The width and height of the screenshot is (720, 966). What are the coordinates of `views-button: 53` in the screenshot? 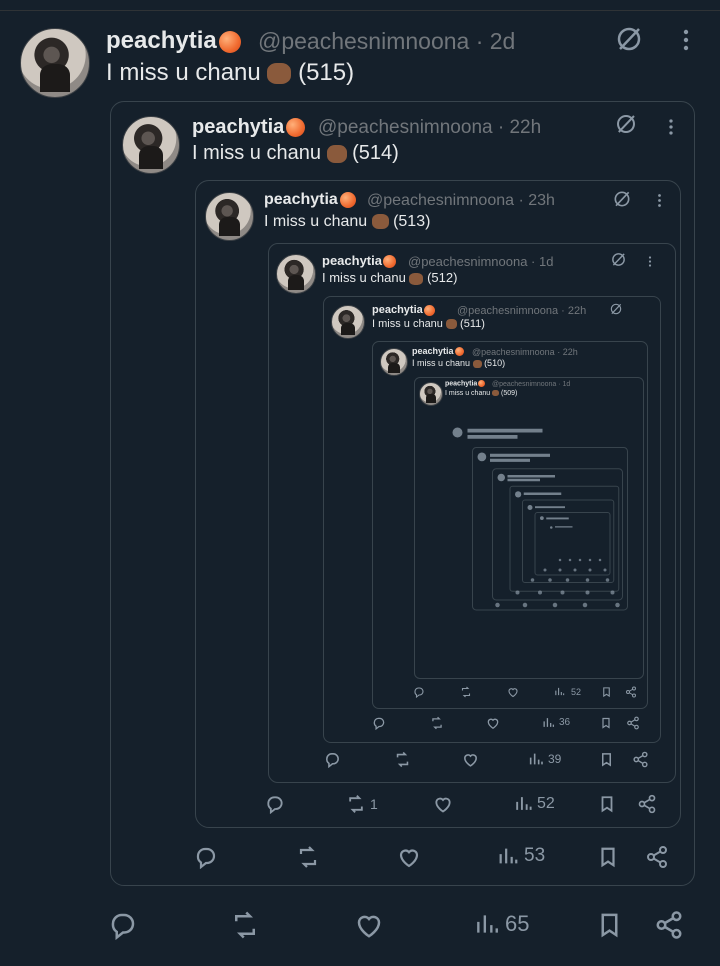 It's located at (521, 856).